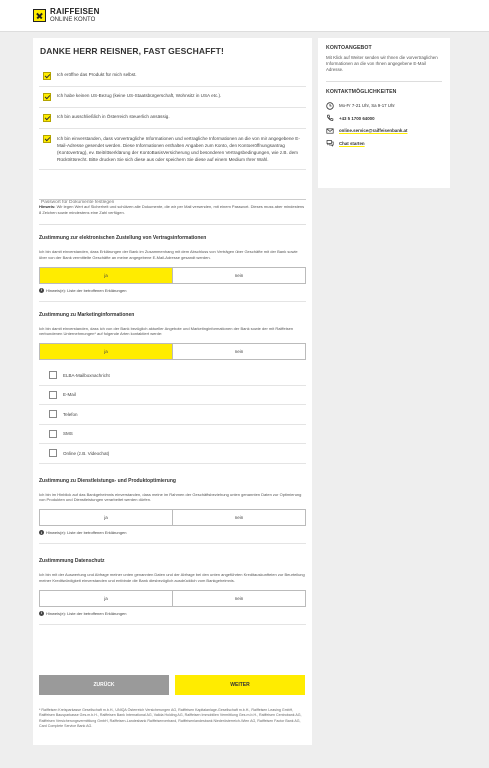 The width and height of the screenshot is (489, 768). Describe the element at coordinates (39, 15) in the screenshot. I see `raiffeisen-logo-icon` at that location.